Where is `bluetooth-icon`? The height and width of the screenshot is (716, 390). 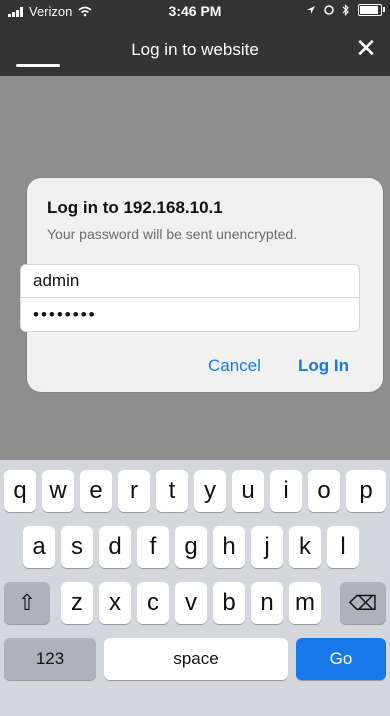 bluetooth-icon is located at coordinates (345, 10).